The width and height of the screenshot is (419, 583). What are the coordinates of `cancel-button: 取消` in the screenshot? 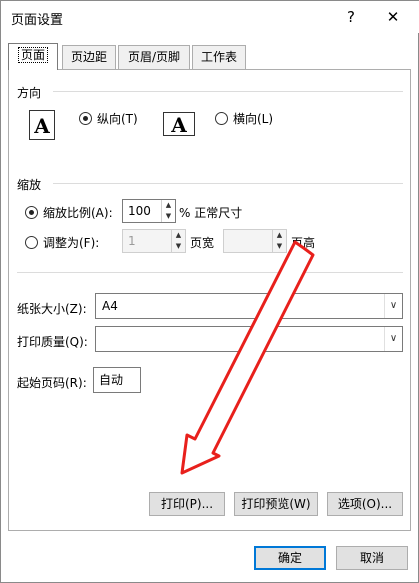 It's located at (372, 558).